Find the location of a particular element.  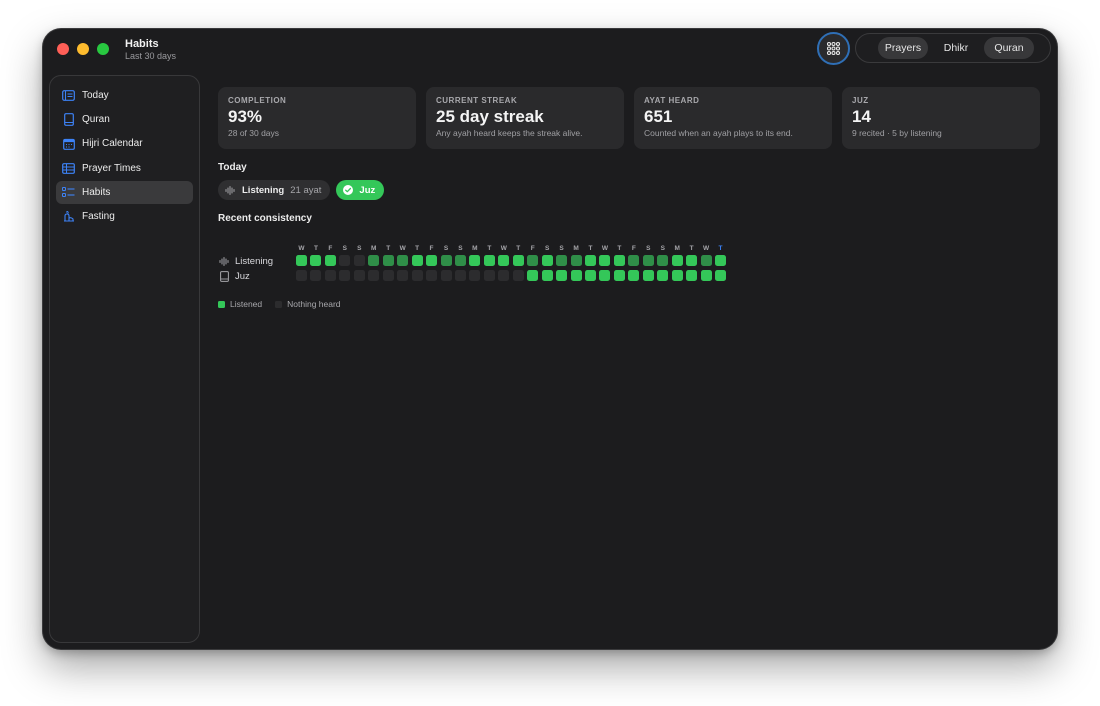

sidebar-item-fasting: Fasting is located at coordinates (124, 216).